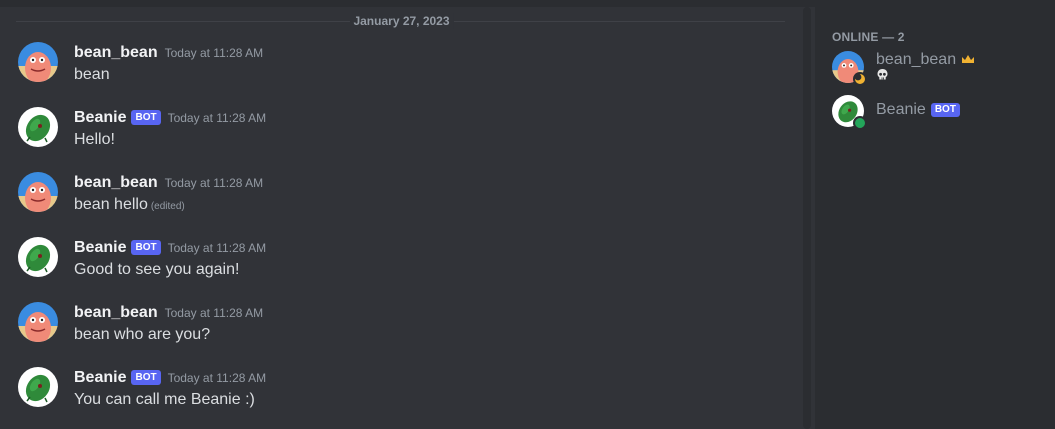 Image resolution: width=1055 pixels, height=429 pixels. I want to click on crown-icon, so click(968, 60).